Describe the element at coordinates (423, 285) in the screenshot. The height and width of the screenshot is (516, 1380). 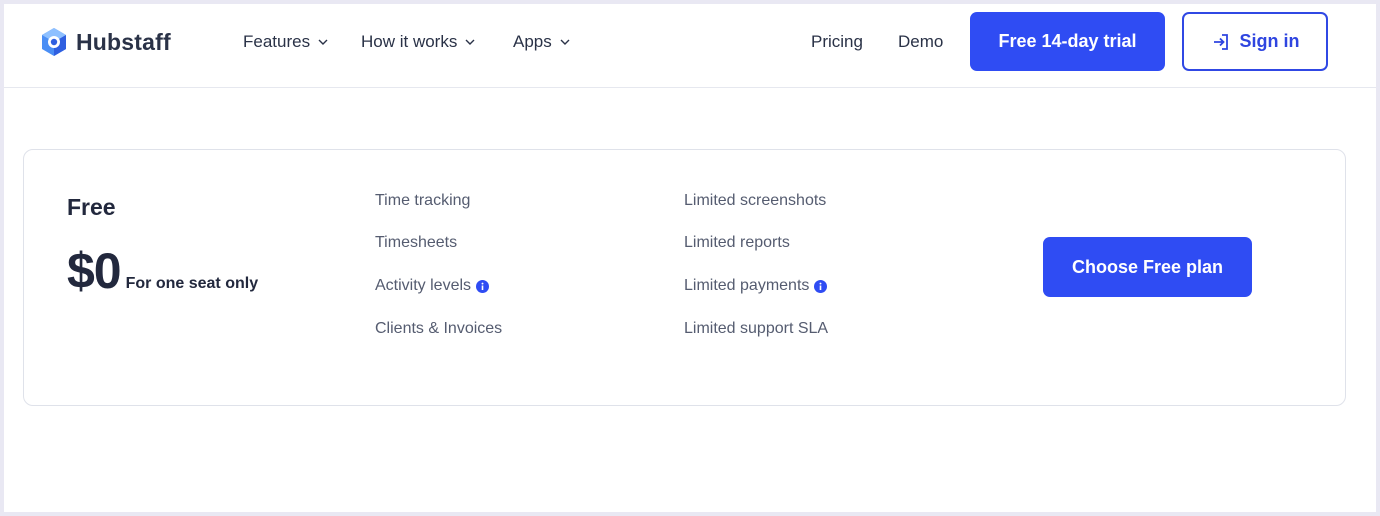
I see `feature-label: Activity levels` at that location.